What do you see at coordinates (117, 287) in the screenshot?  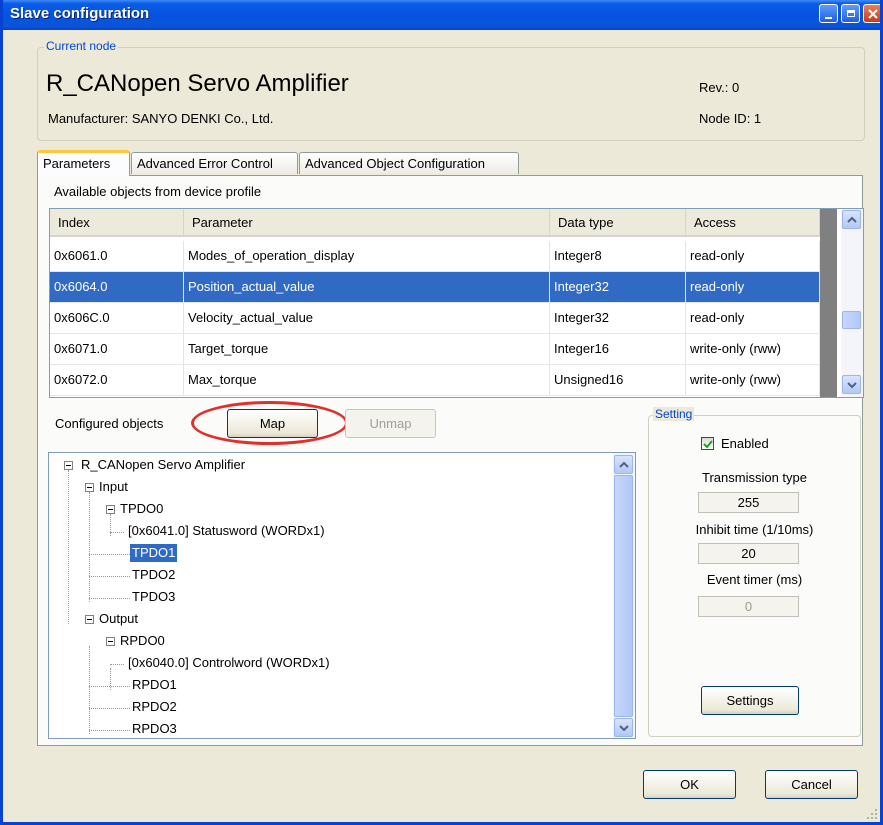 I see `cell-index: 0x6064.0` at bounding box center [117, 287].